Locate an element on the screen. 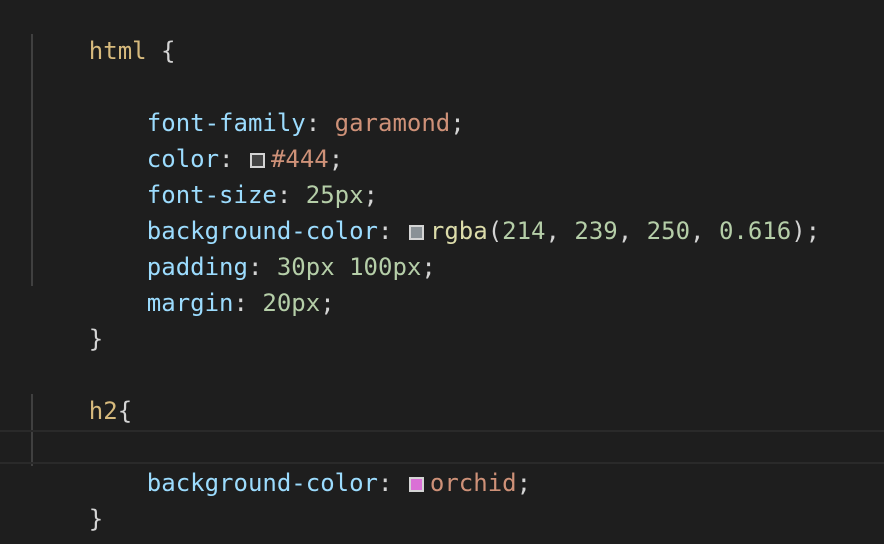 The image size is (884, 544). css-property: background-color is located at coordinates (262, 483).